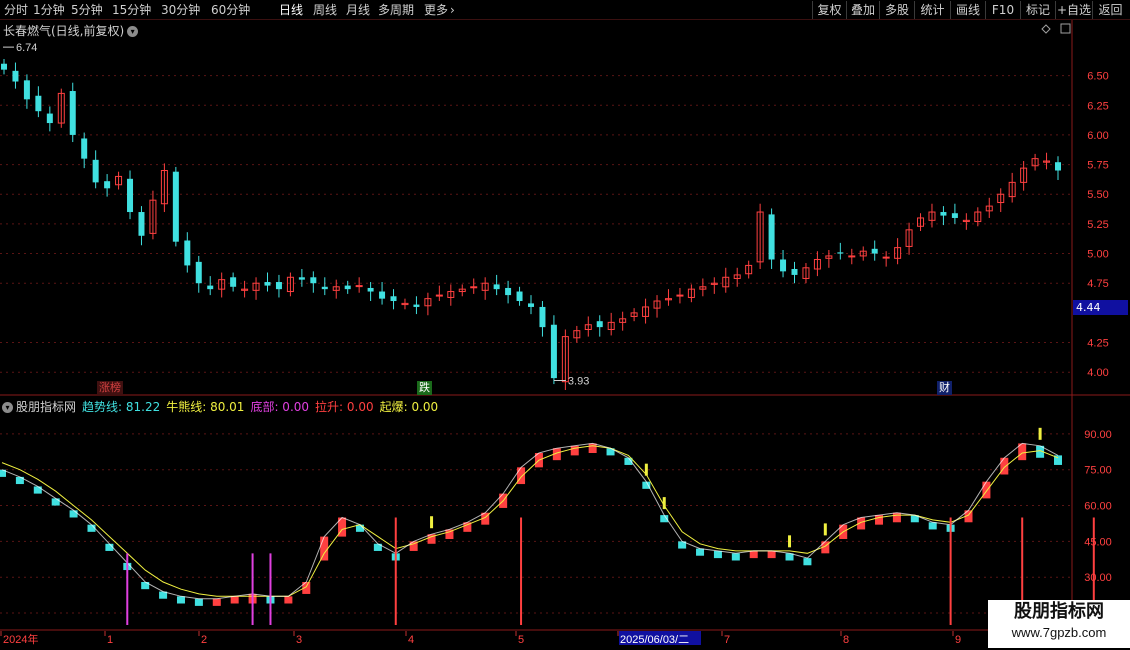  I want to click on price-tick-label: 4.00, so click(1097, 373).